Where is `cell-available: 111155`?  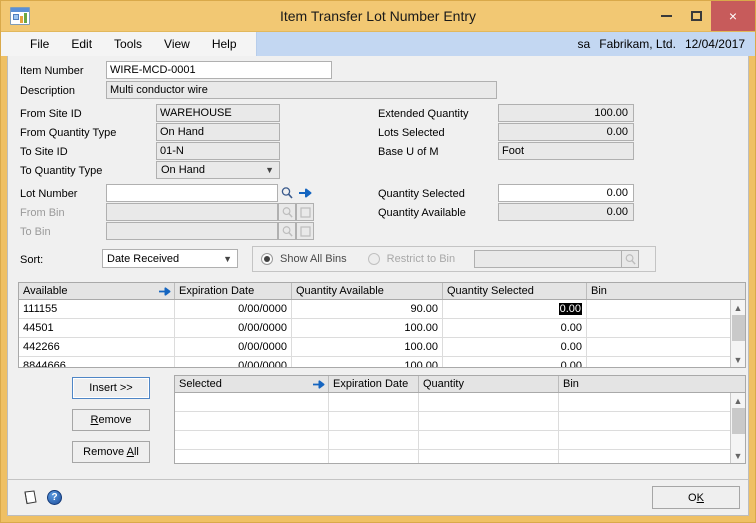
cell-available: 111155 is located at coordinates (97, 309).